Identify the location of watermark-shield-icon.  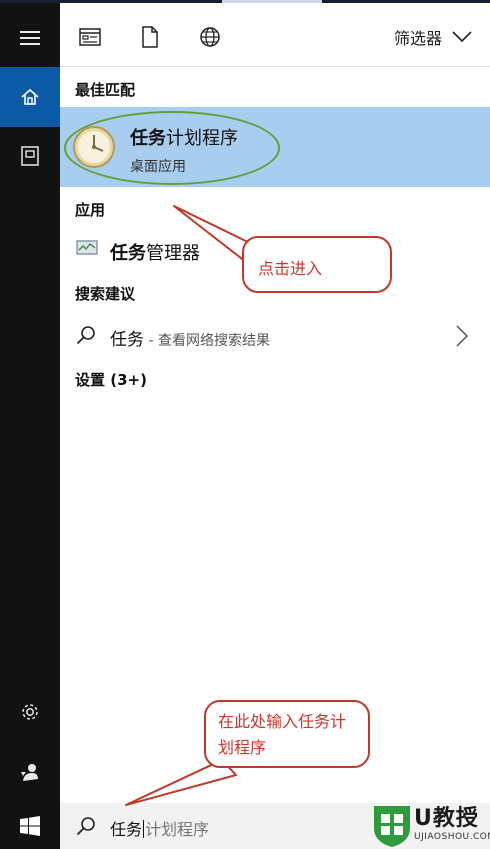
(392, 826).